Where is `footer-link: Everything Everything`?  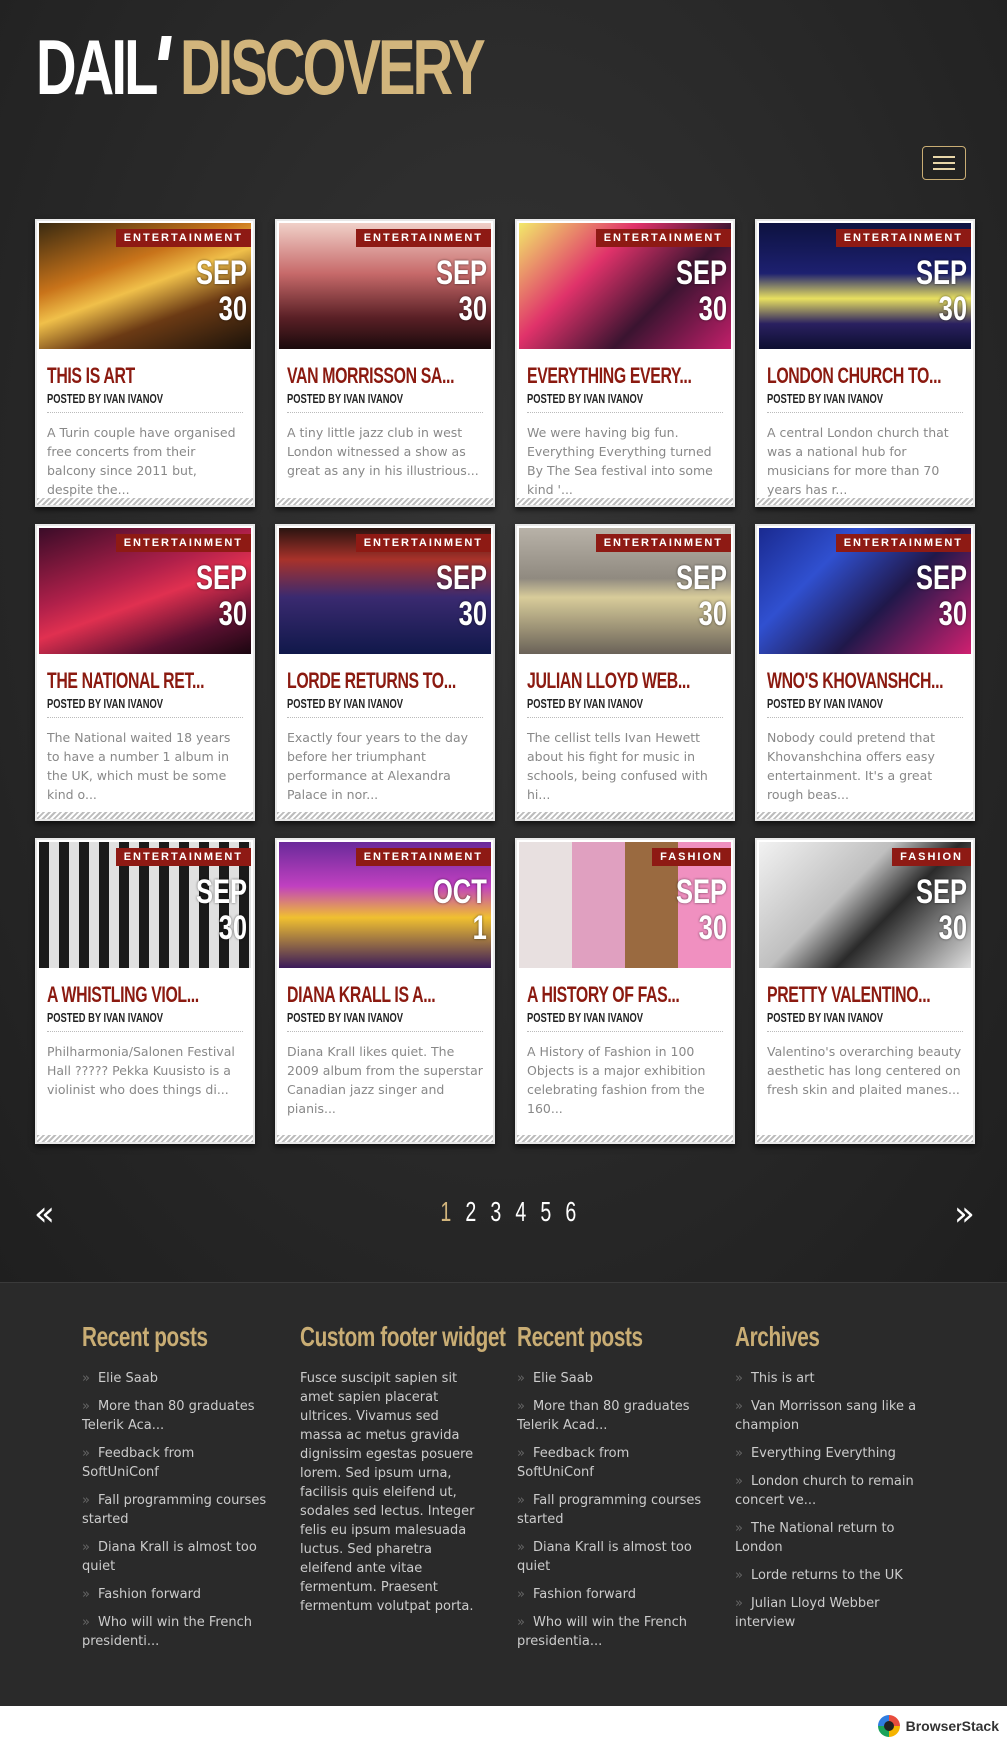
footer-link: Everything Everything is located at coordinates (827, 1453).